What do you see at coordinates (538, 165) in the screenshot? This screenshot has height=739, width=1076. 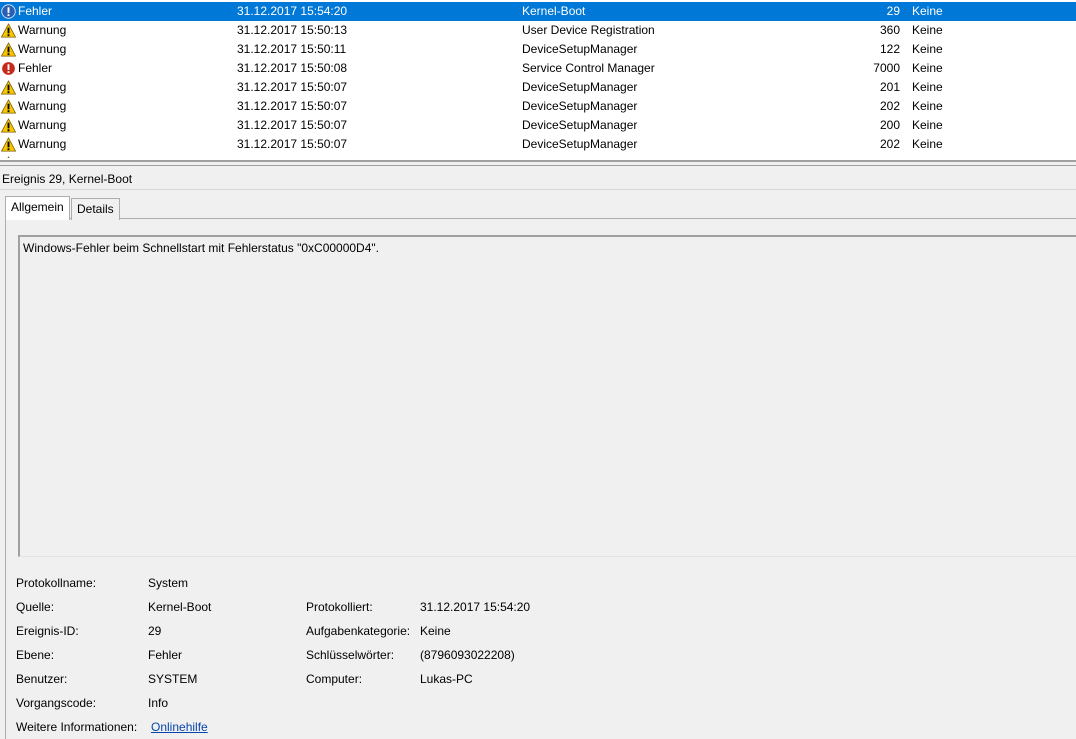 I see `splitter-line` at bounding box center [538, 165].